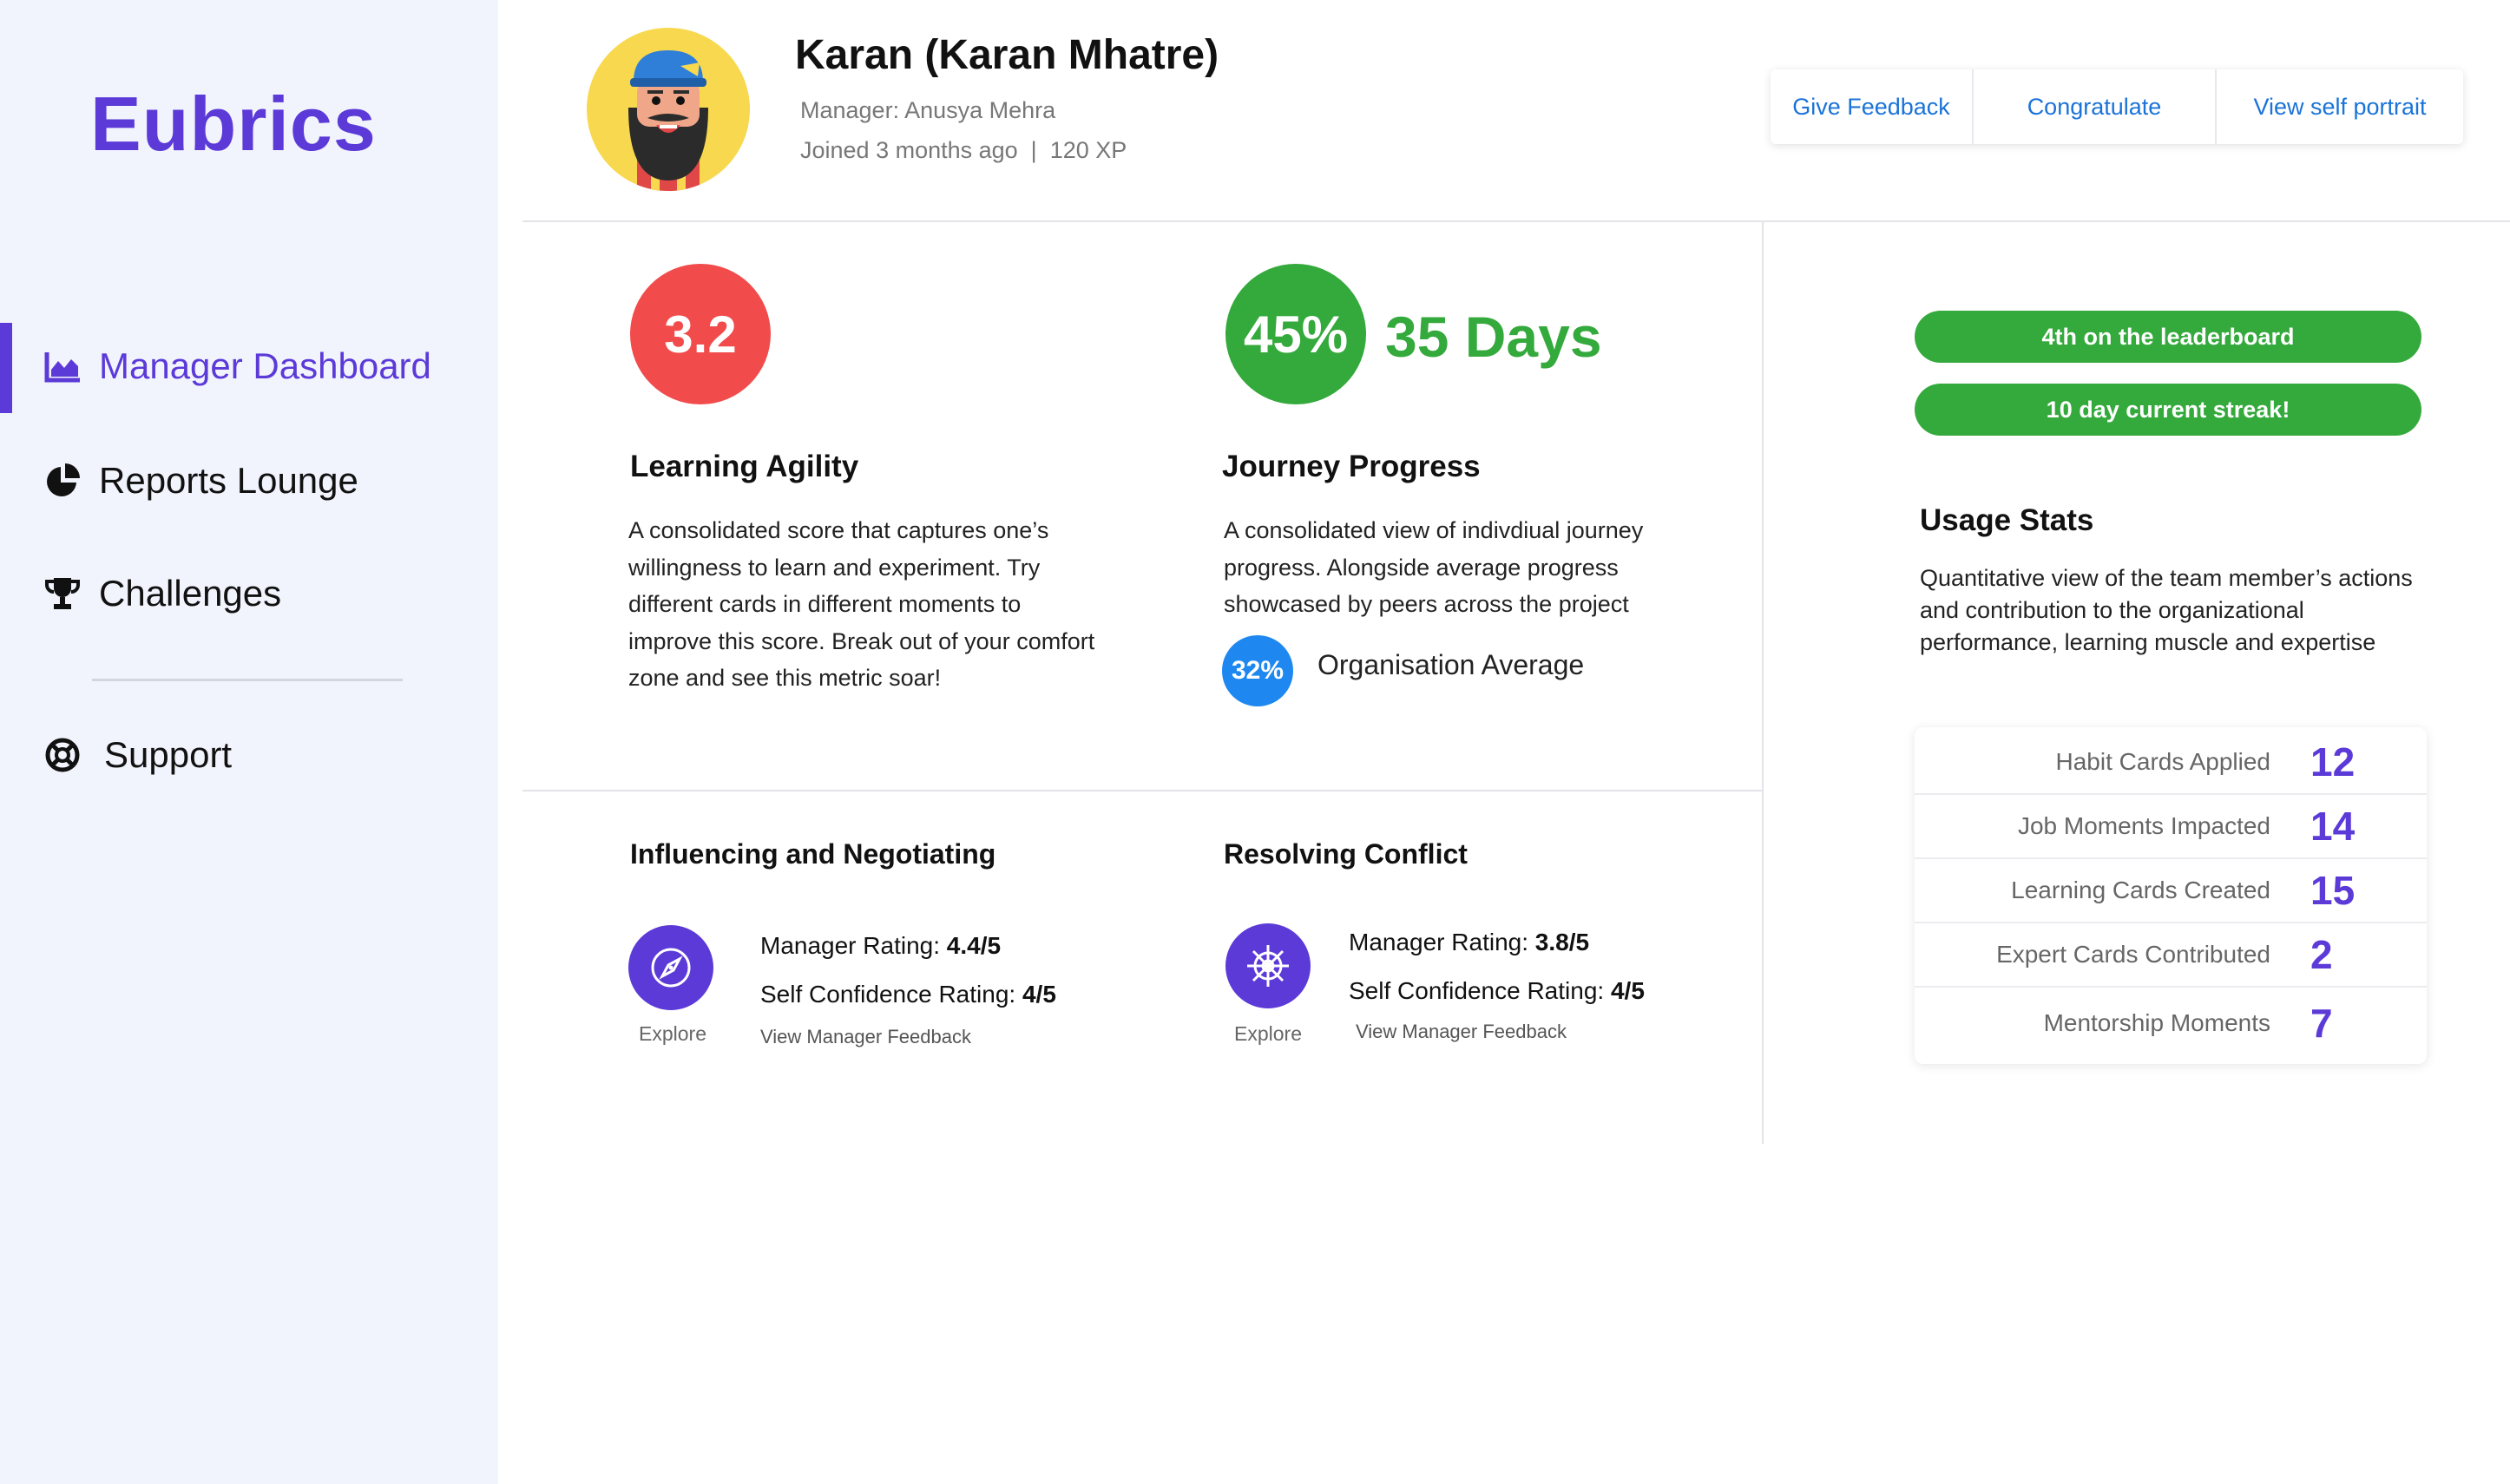 This screenshot has width=2510, height=1484. What do you see at coordinates (2141, 890) in the screenshot?
I see `stat-label: Learning Cards Created` at bounding box center [2141, 890].